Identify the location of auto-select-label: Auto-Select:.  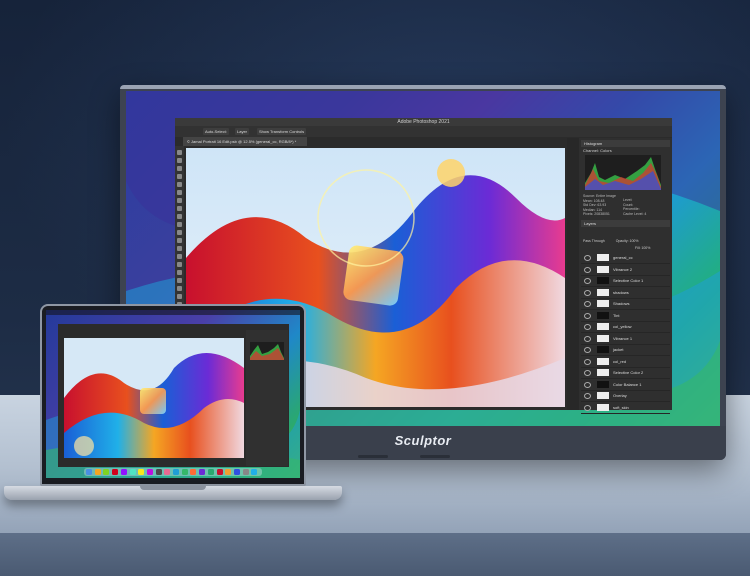
(216, 131).